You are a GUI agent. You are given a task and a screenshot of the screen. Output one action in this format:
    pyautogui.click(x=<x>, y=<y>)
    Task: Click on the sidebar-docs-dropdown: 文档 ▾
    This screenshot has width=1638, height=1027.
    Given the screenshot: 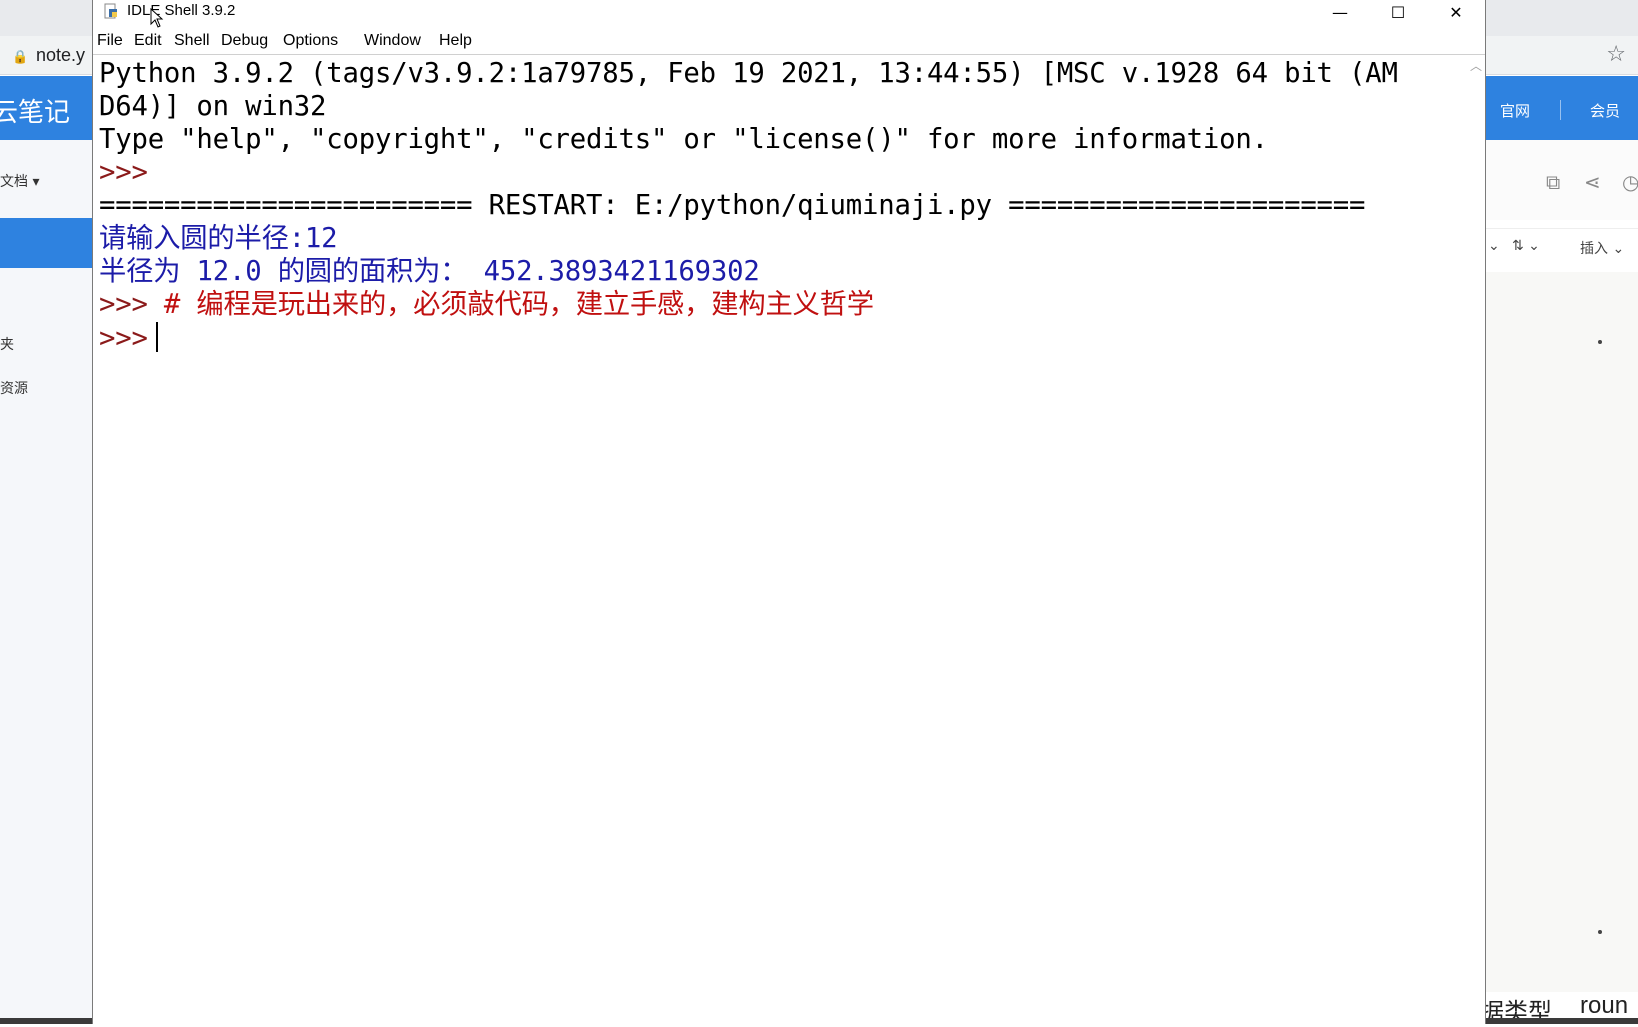 What is the action you would take?
    pyautogui.click(x=19, y=181)
    